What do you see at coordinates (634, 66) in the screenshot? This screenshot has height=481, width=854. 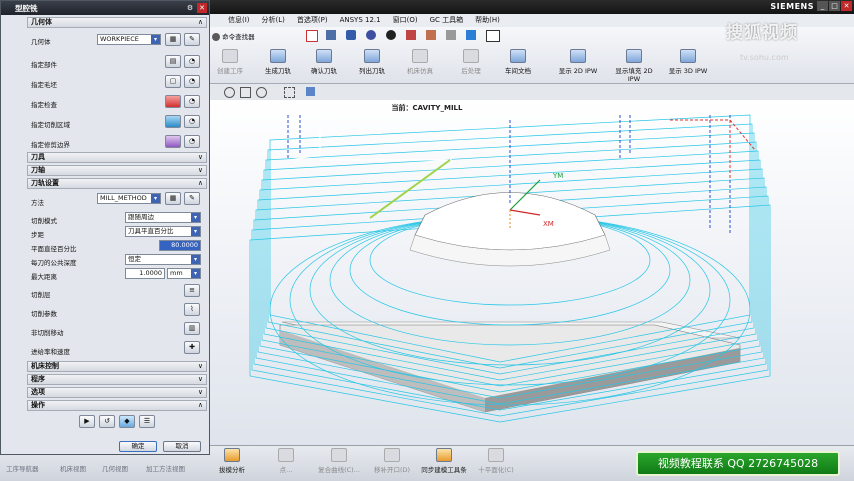 I see `show-filled-2d-ipw-button: 显示填充 2D IPW` at bounding box center [634, 66].